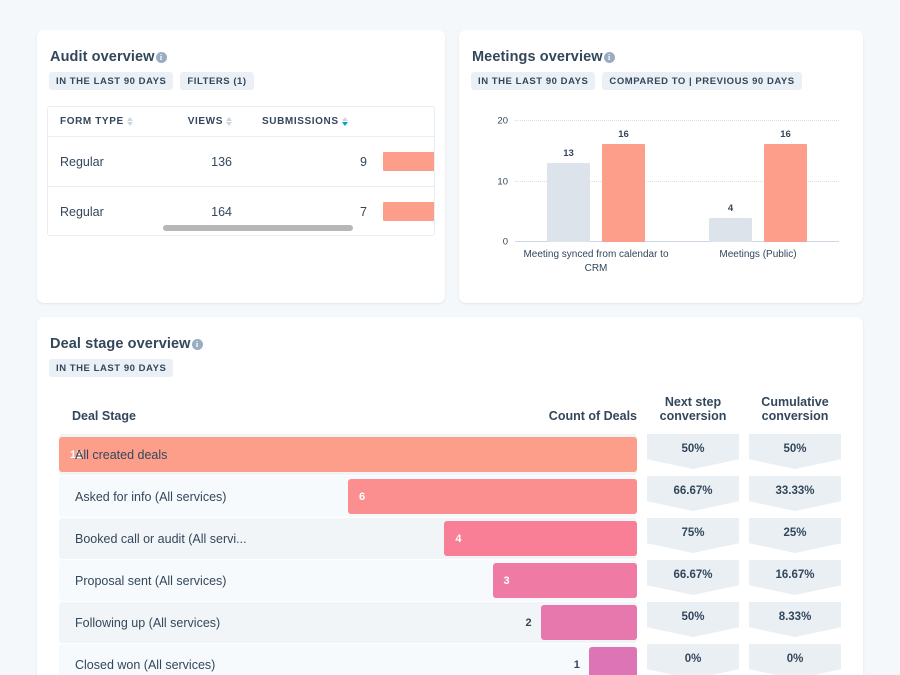 Image resolution: width=900 pixels, height=675 pixels. What do you see at coordinates (258, 228) in the screenshot?
I see `scrollbar-thumb` at bounding box center [258, 228].